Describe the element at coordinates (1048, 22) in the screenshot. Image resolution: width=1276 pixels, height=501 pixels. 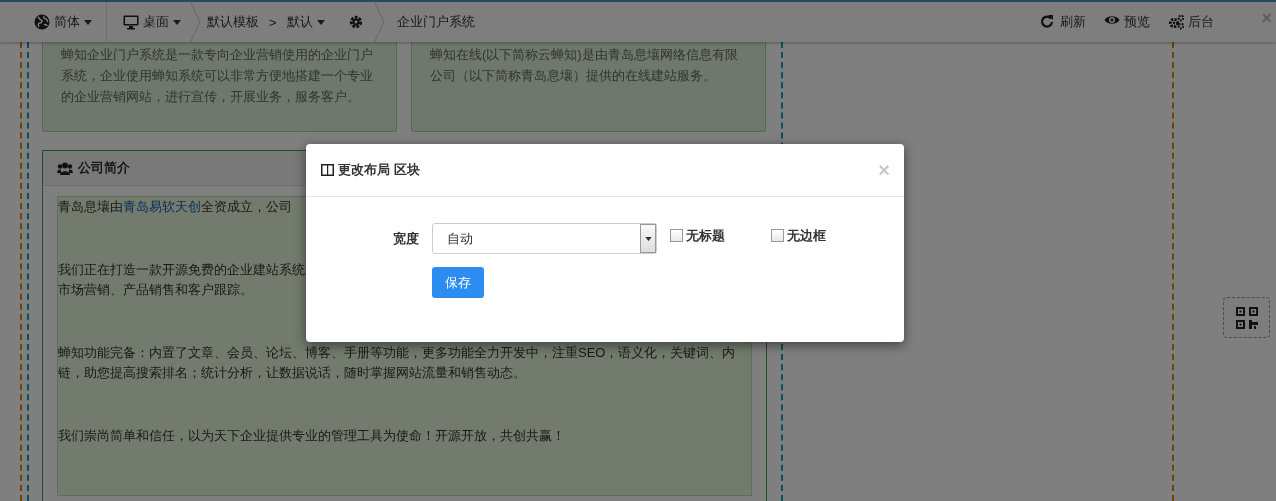
I see `refresh-icon` at that location.